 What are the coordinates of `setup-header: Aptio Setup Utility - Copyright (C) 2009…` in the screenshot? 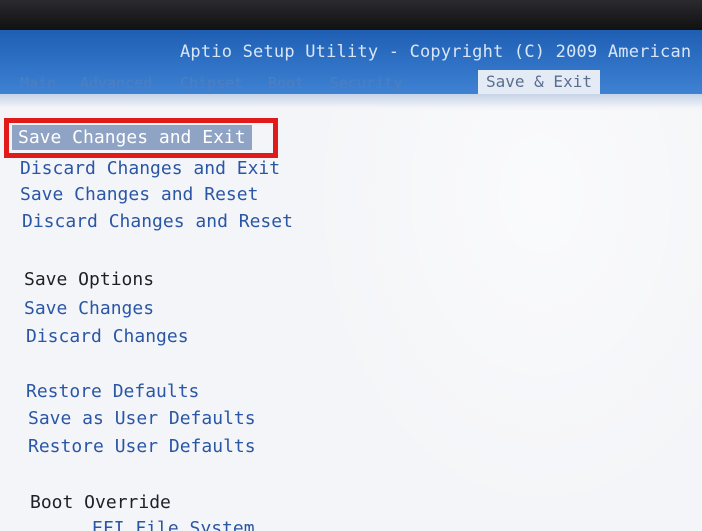 It's located at (351, 62).